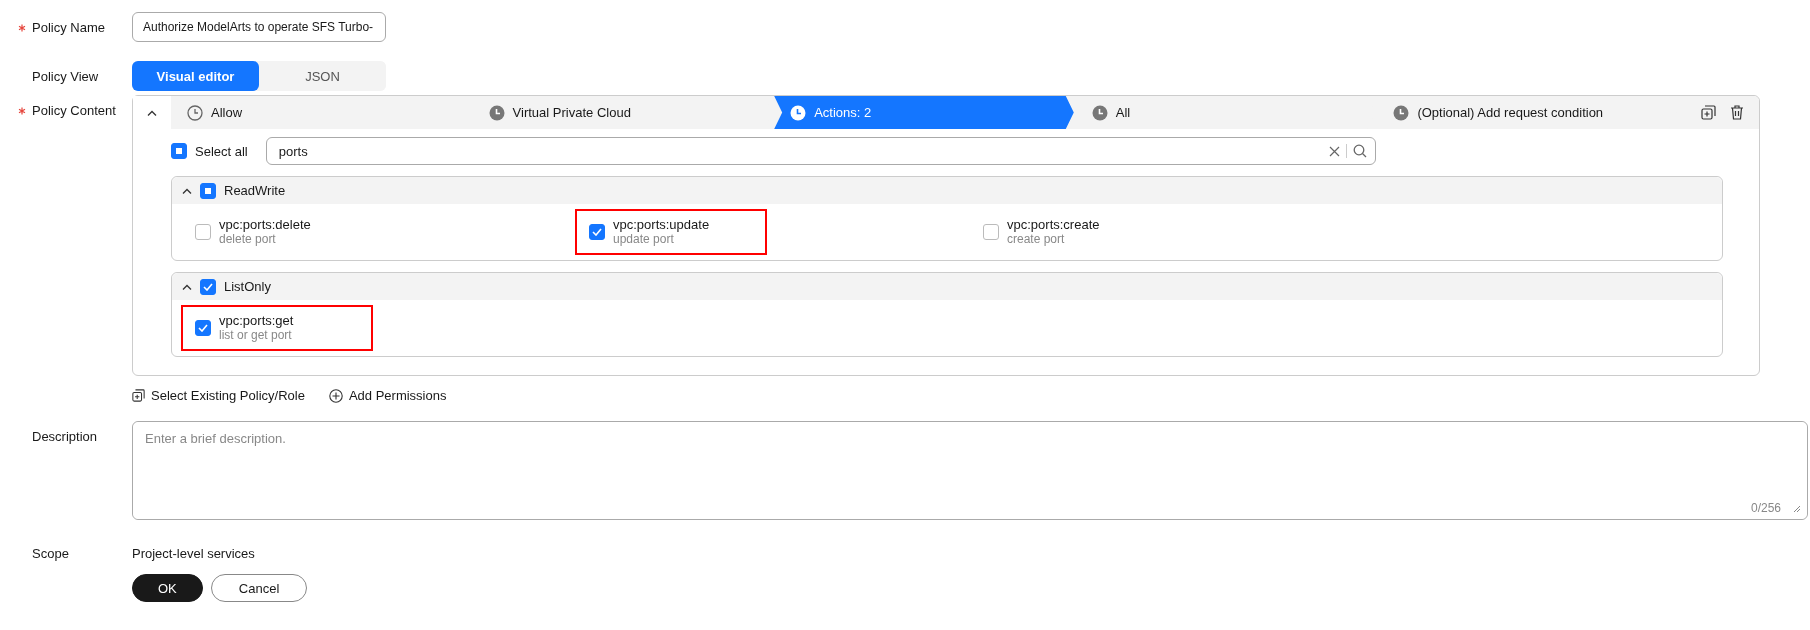 This screenshot has width=1810, height=630. What do you see at coordinates (247, 286) in the screenshot?
I see `group-title: ListOnly` at bounding box center [247, 286].